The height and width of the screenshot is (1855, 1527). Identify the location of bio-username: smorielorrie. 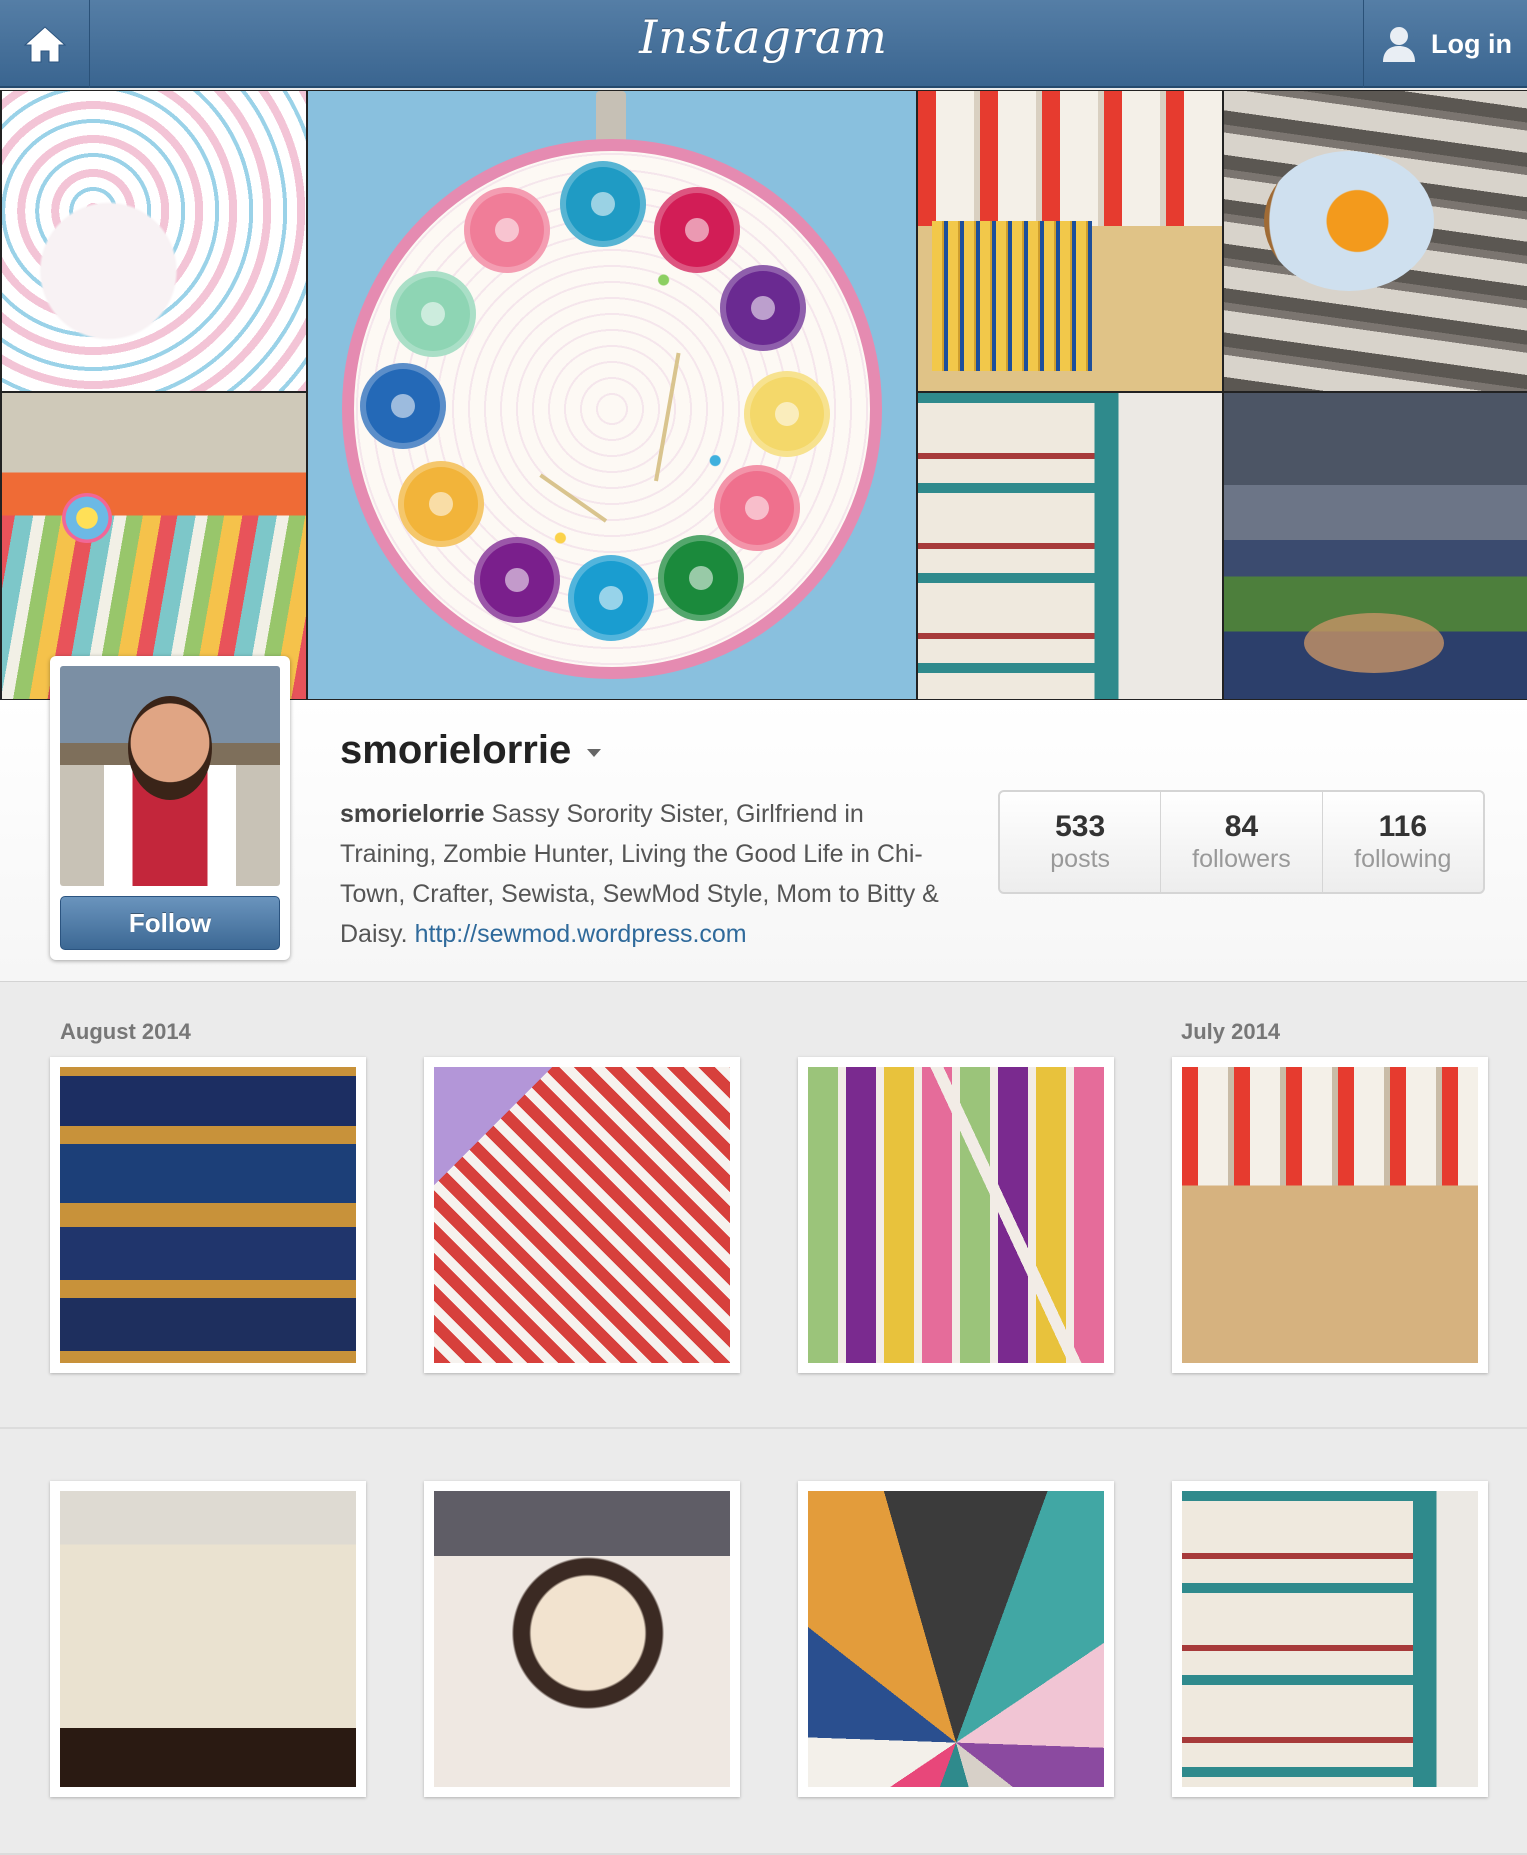
(412, 814).